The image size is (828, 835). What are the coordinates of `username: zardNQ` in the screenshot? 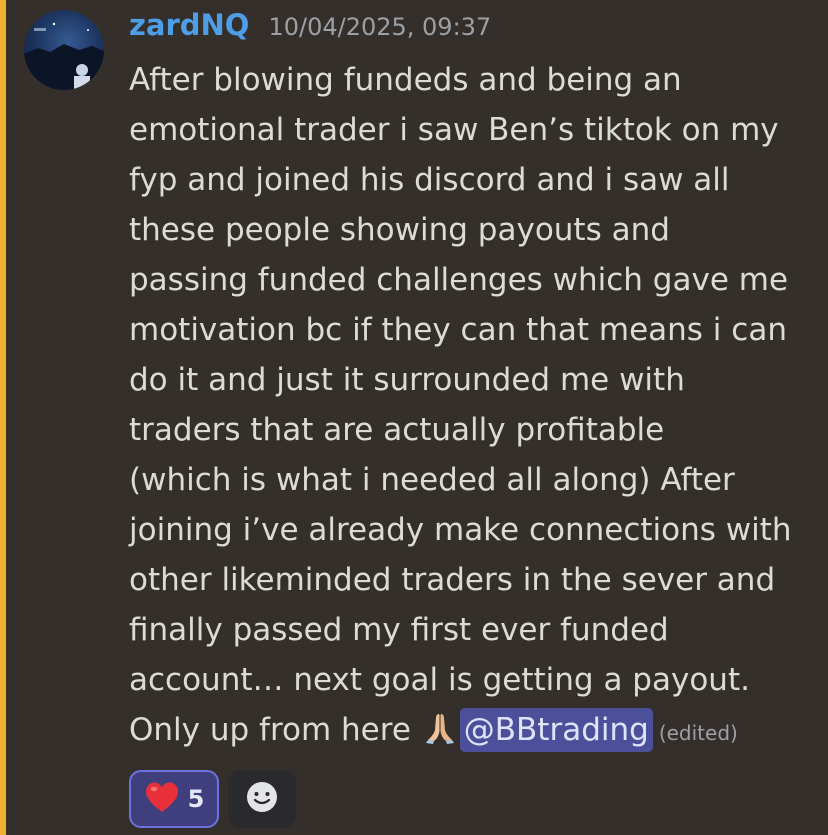 It's located at (189, 25).